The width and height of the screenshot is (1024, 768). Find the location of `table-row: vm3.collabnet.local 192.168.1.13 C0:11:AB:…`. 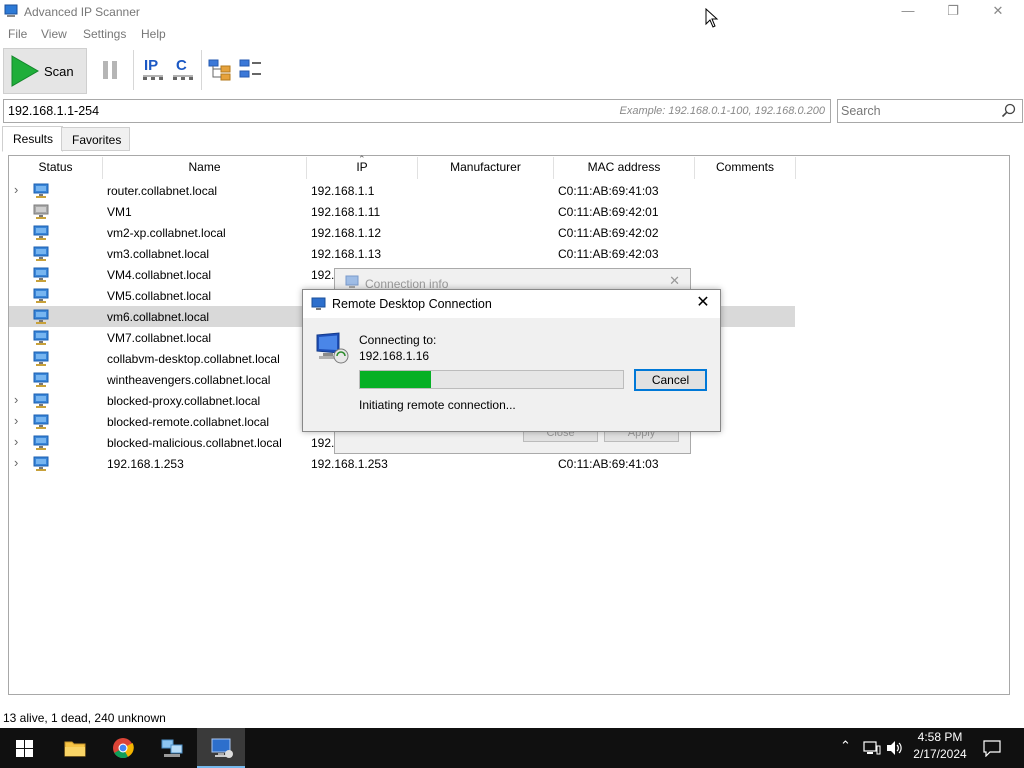

table-row: vm3.collabnet.local 192.168.1.13 C0:11:AB:… is located at coordinates (402, 253).